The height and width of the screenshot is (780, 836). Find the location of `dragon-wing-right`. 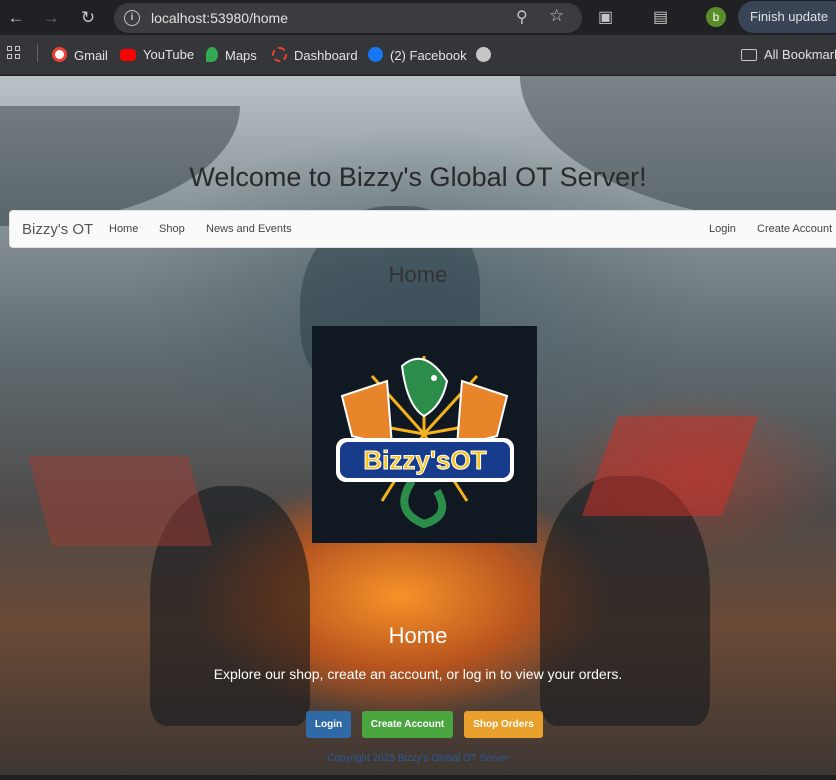

dragon-wing-right is located at coordinates (678, 151).